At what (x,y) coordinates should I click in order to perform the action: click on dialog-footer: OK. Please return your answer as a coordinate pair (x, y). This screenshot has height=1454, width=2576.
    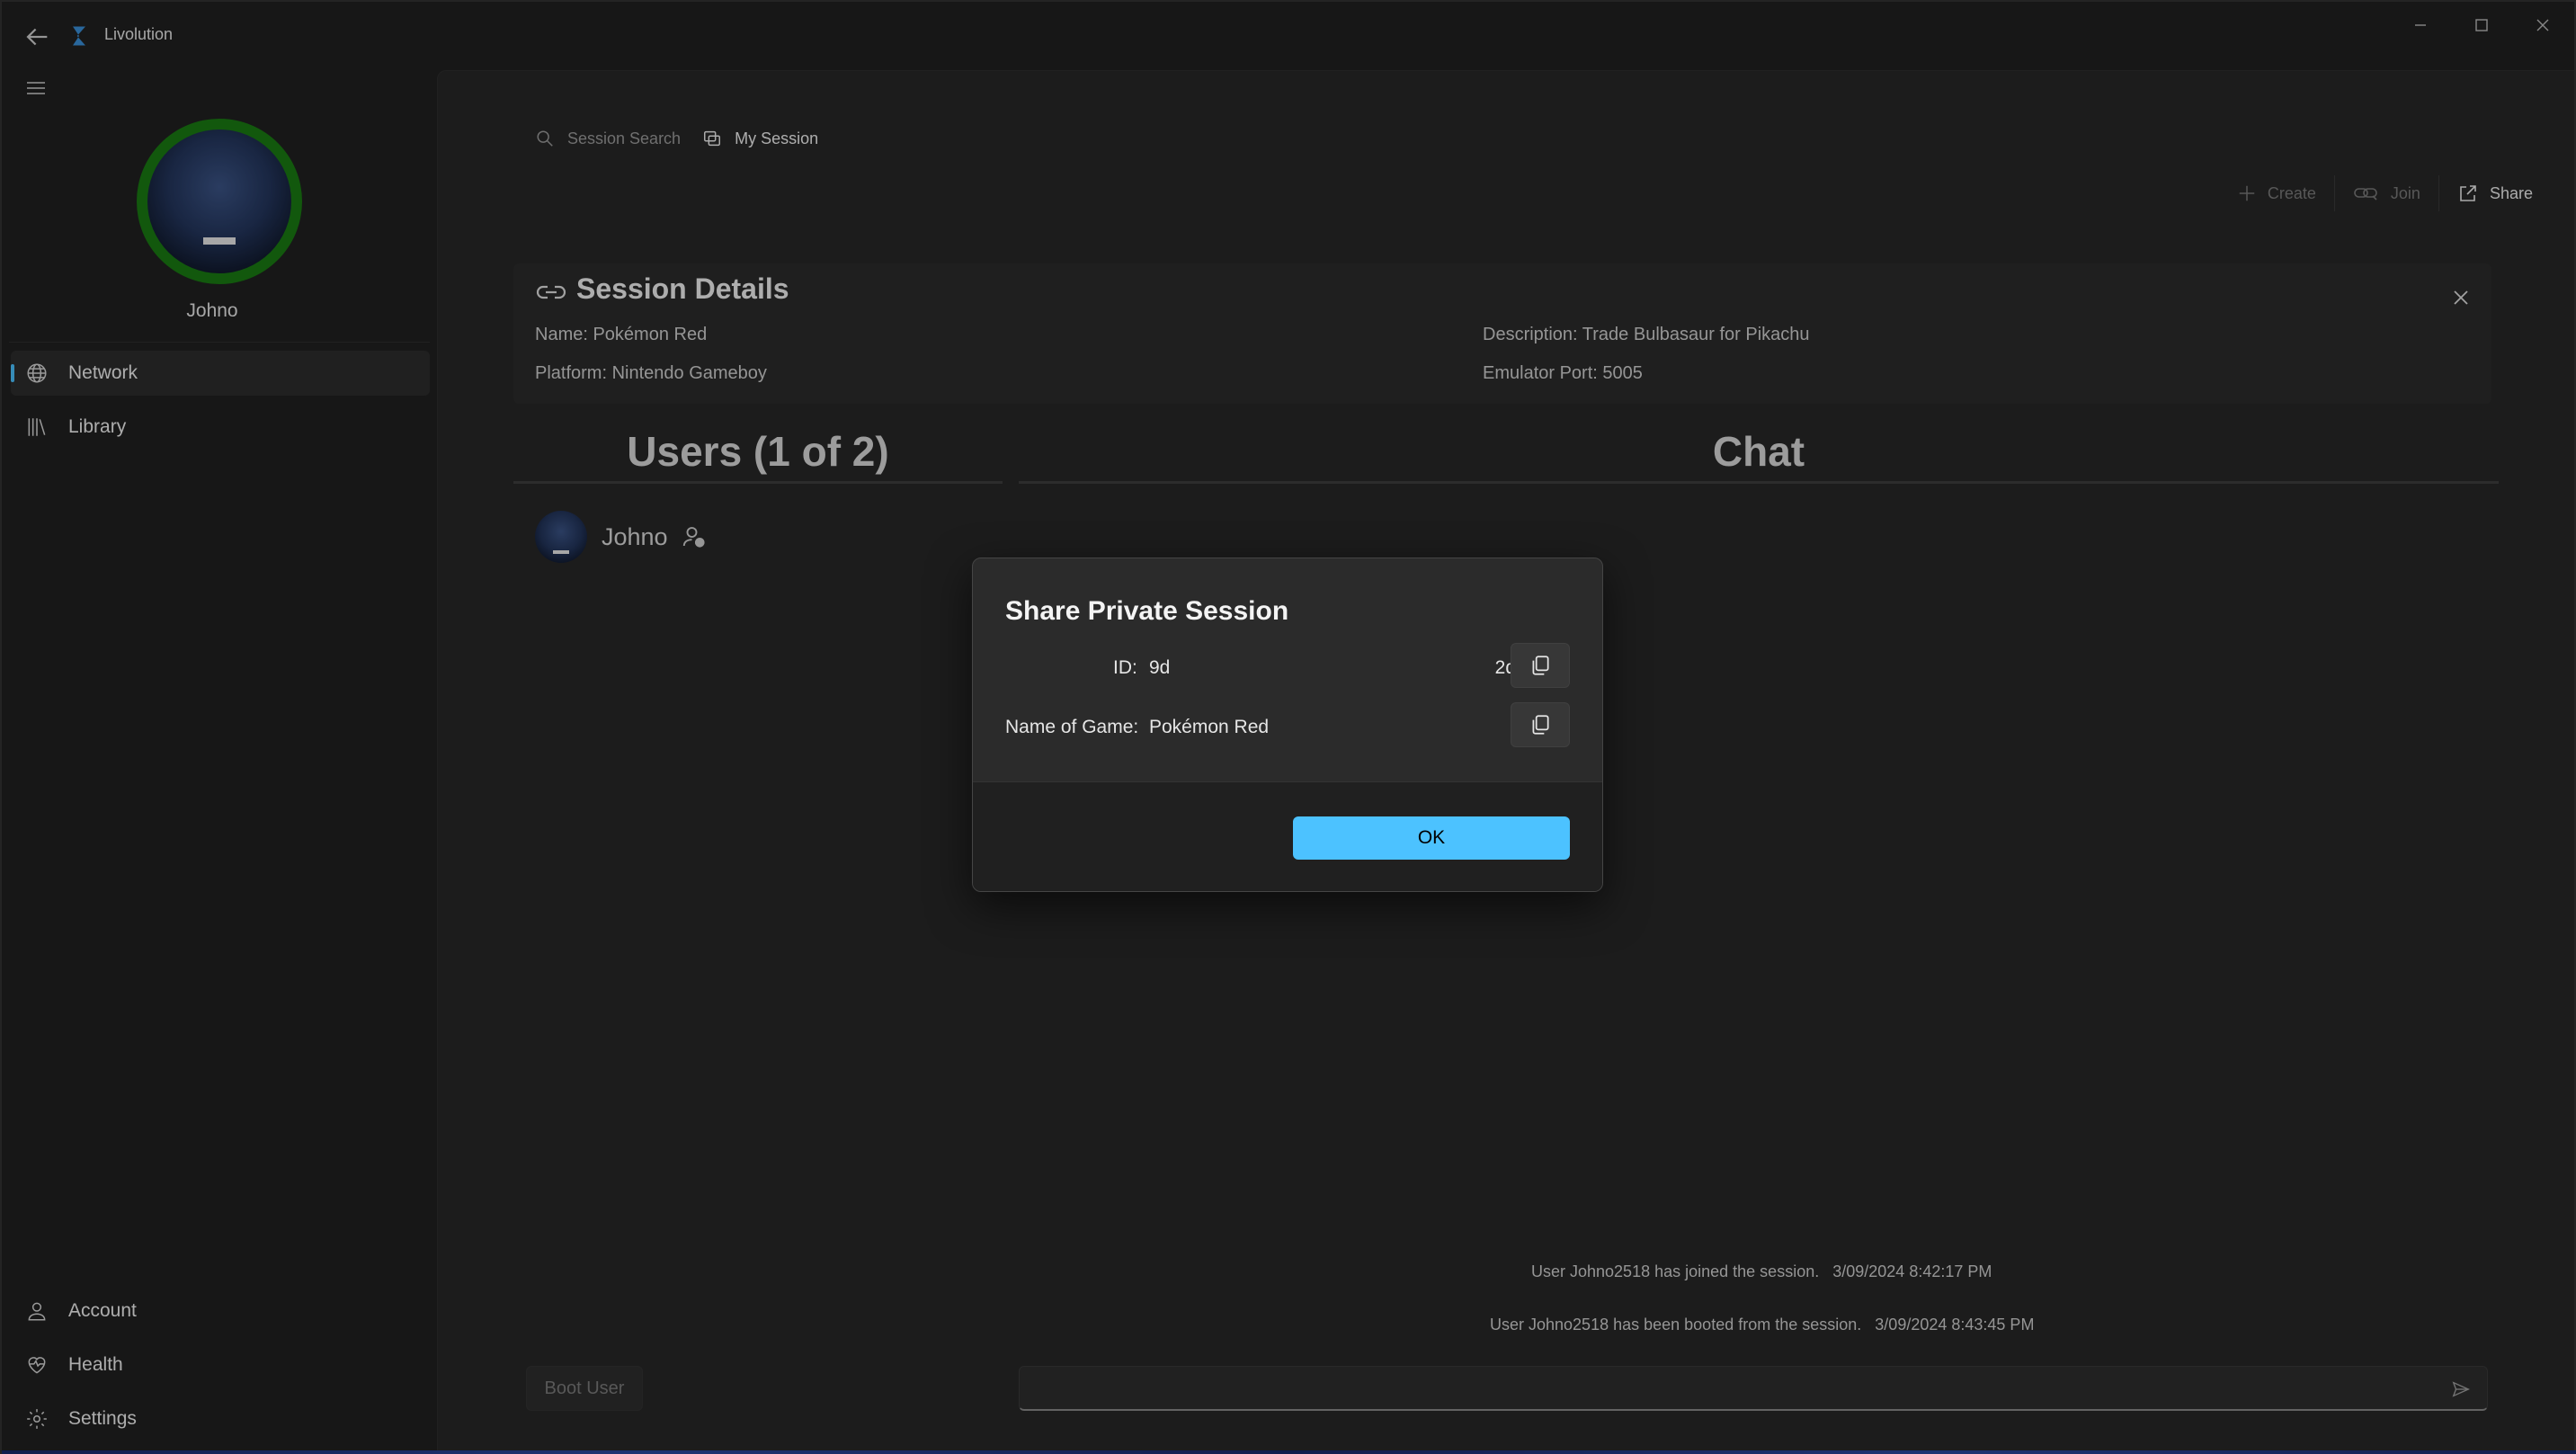
    Looking at the image, I should click on (1288, 836).